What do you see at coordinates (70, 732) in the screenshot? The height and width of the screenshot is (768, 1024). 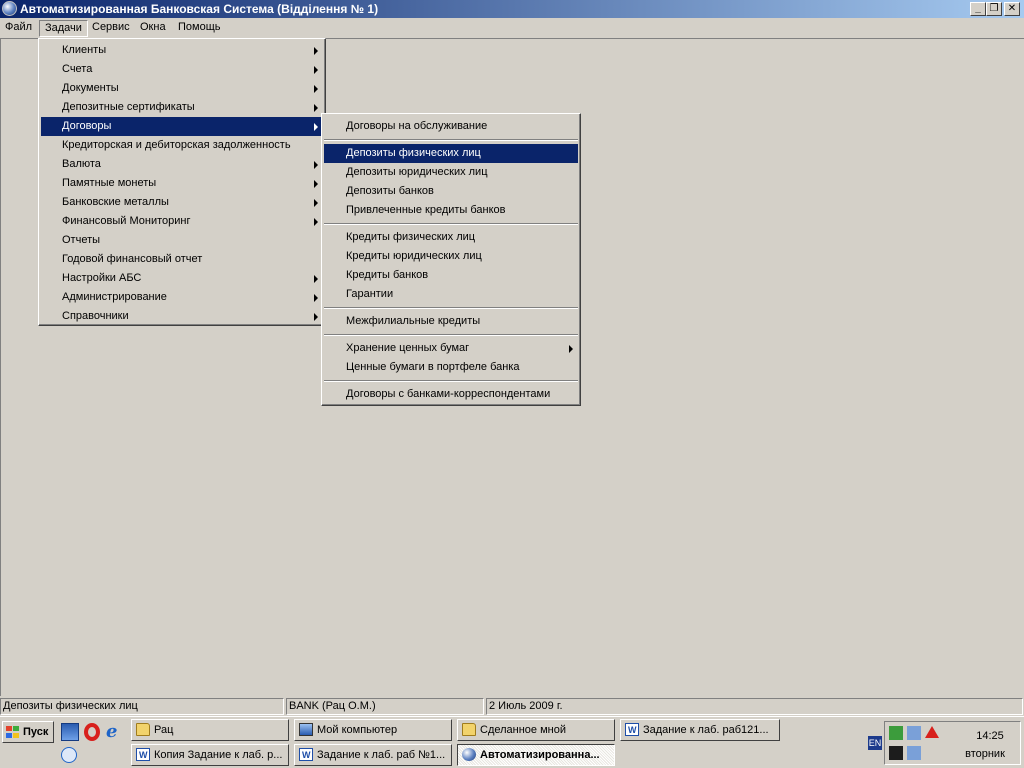 I see `quicklaunch-desktop-icon` at bounding box center [70, 732].